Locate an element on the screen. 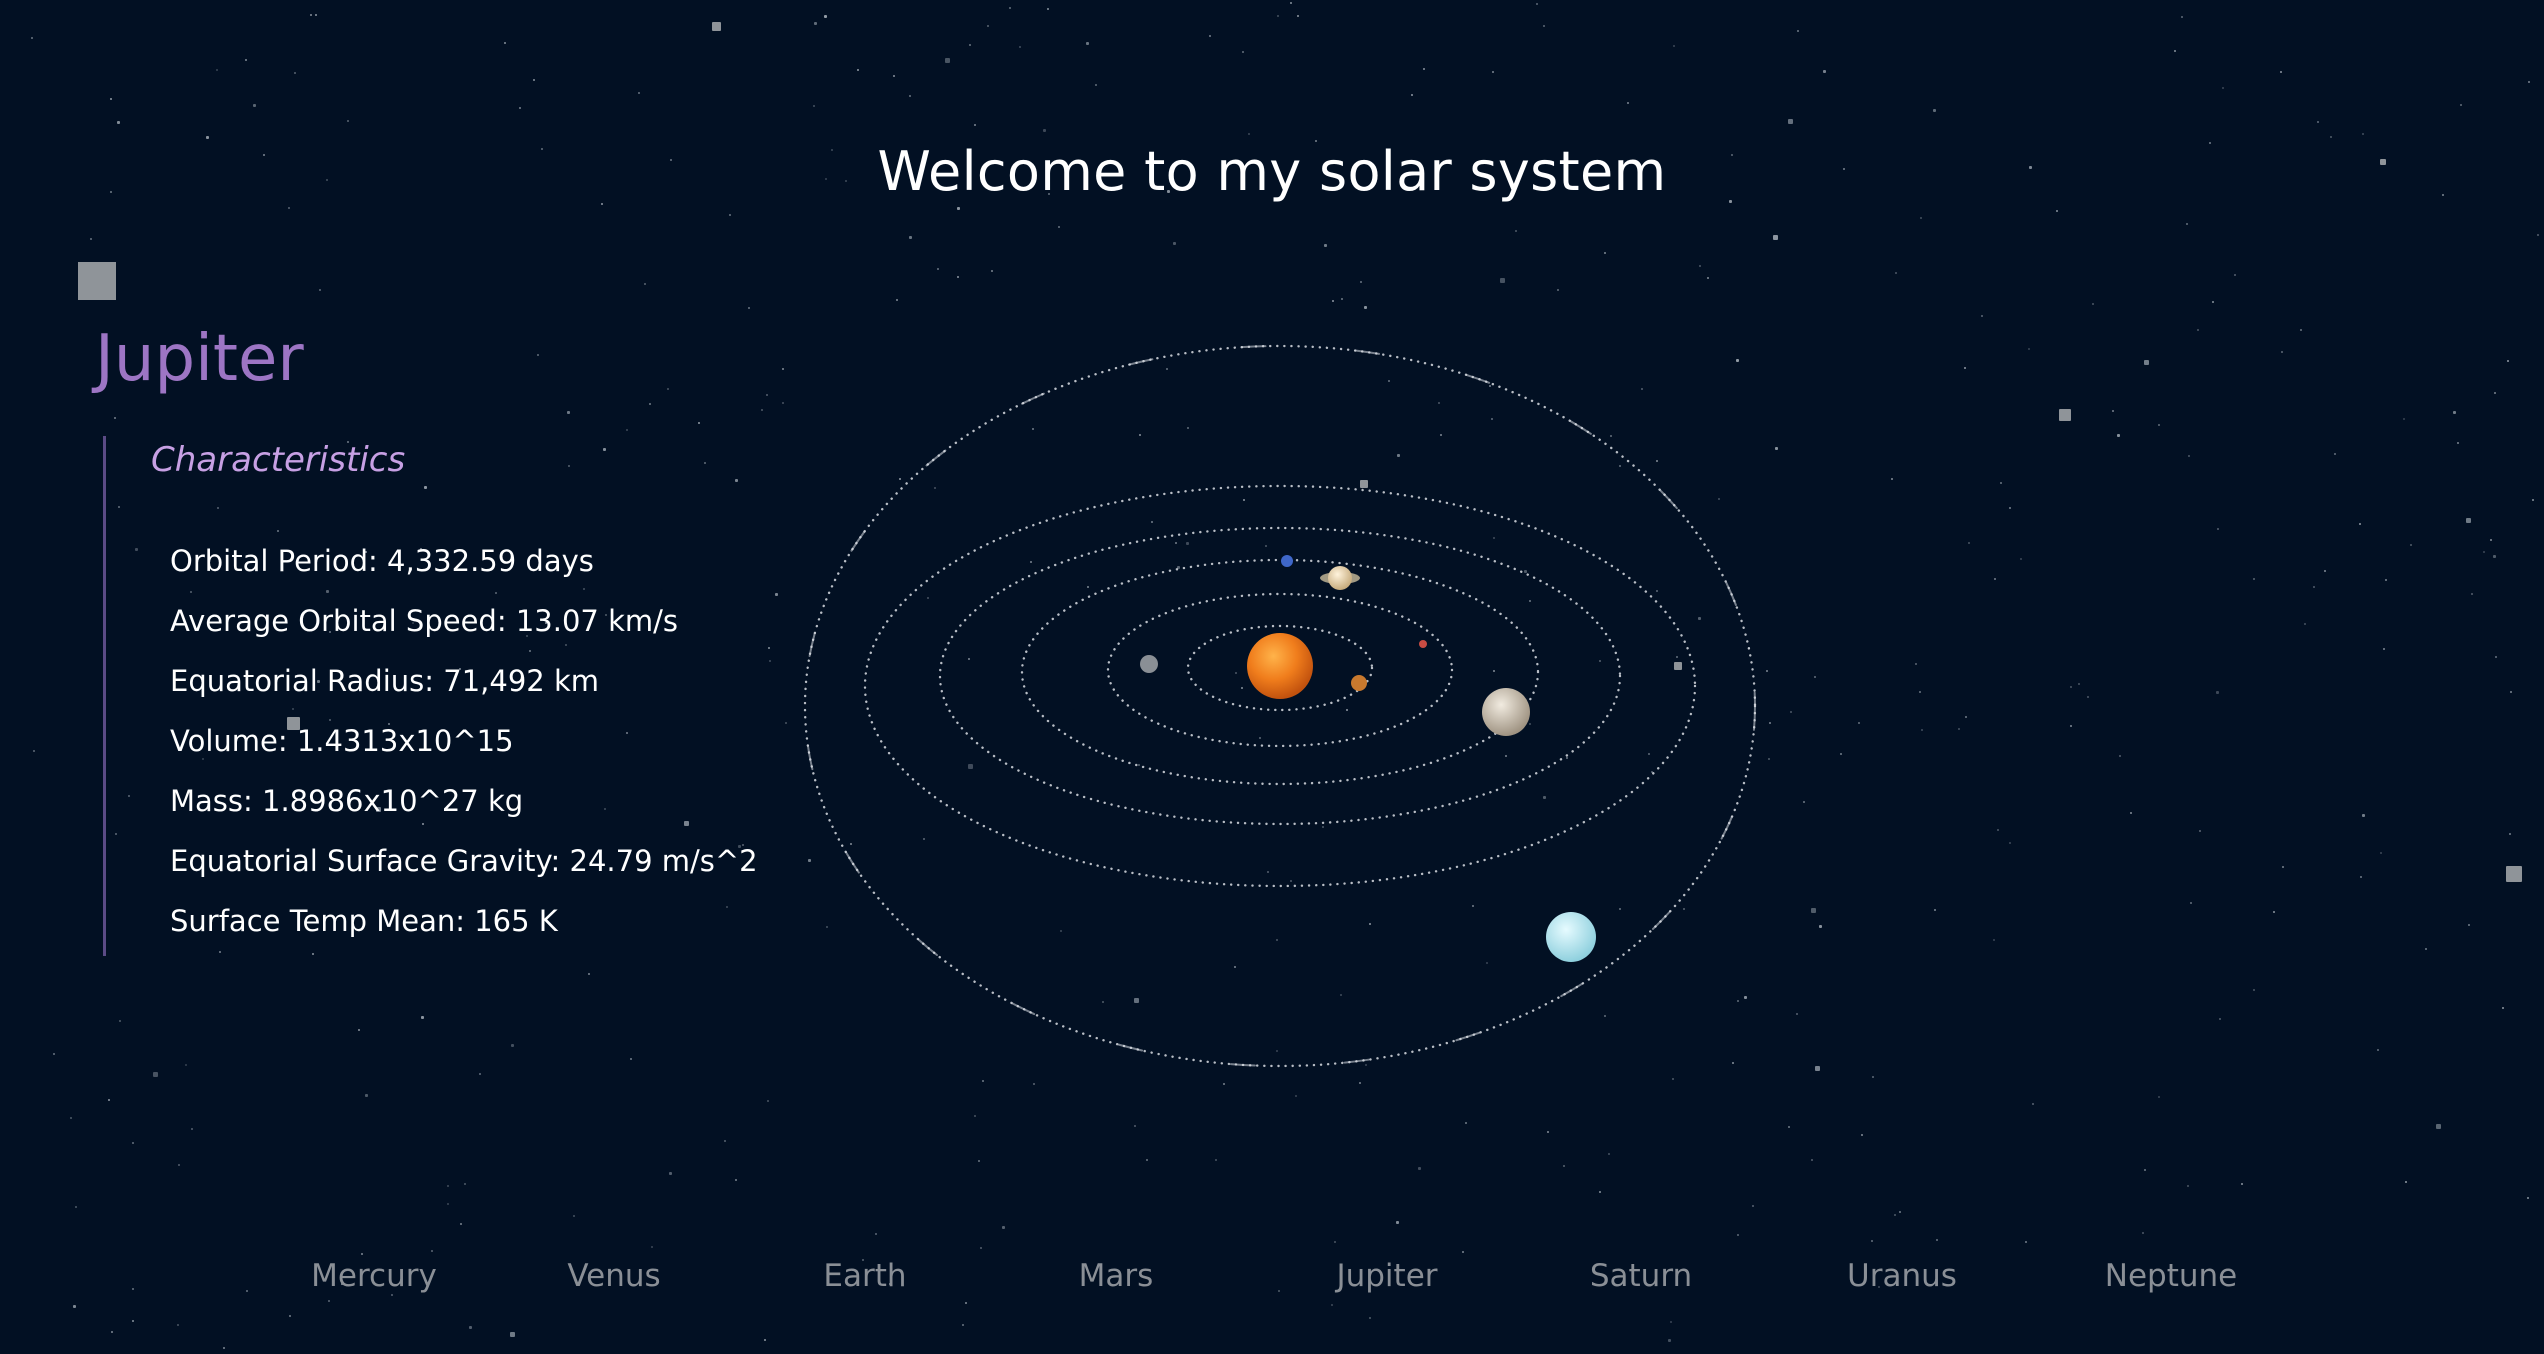 The width and height of the screenshot is (2544, 1354). stat-surface-temp: Surface Temp Mean: 165 K is located at coordinates (364, 921).